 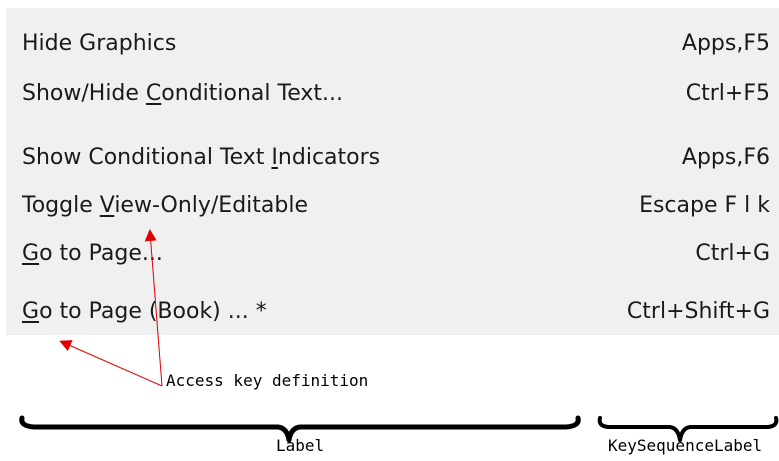 What do you see at coordinates (267, 380) in the screenshot?
I see `access-key-definition-label: Access key definition` at bounding box center [267, 380].